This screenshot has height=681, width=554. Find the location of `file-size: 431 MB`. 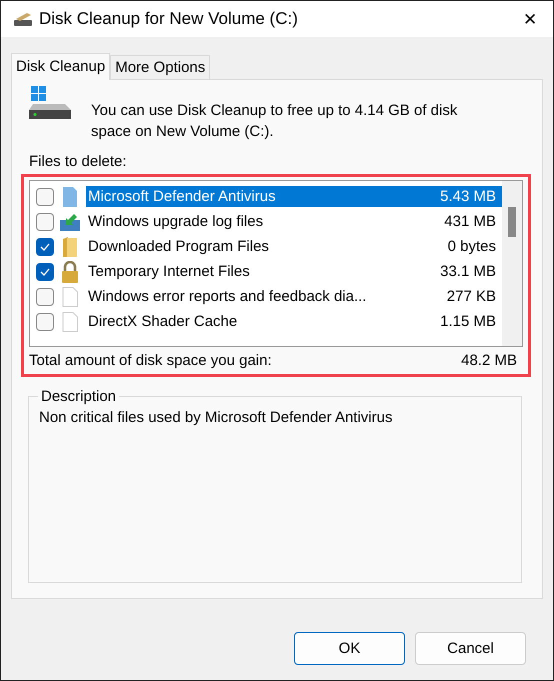

file-size: 431 MB is located at coordinates (470, 221).